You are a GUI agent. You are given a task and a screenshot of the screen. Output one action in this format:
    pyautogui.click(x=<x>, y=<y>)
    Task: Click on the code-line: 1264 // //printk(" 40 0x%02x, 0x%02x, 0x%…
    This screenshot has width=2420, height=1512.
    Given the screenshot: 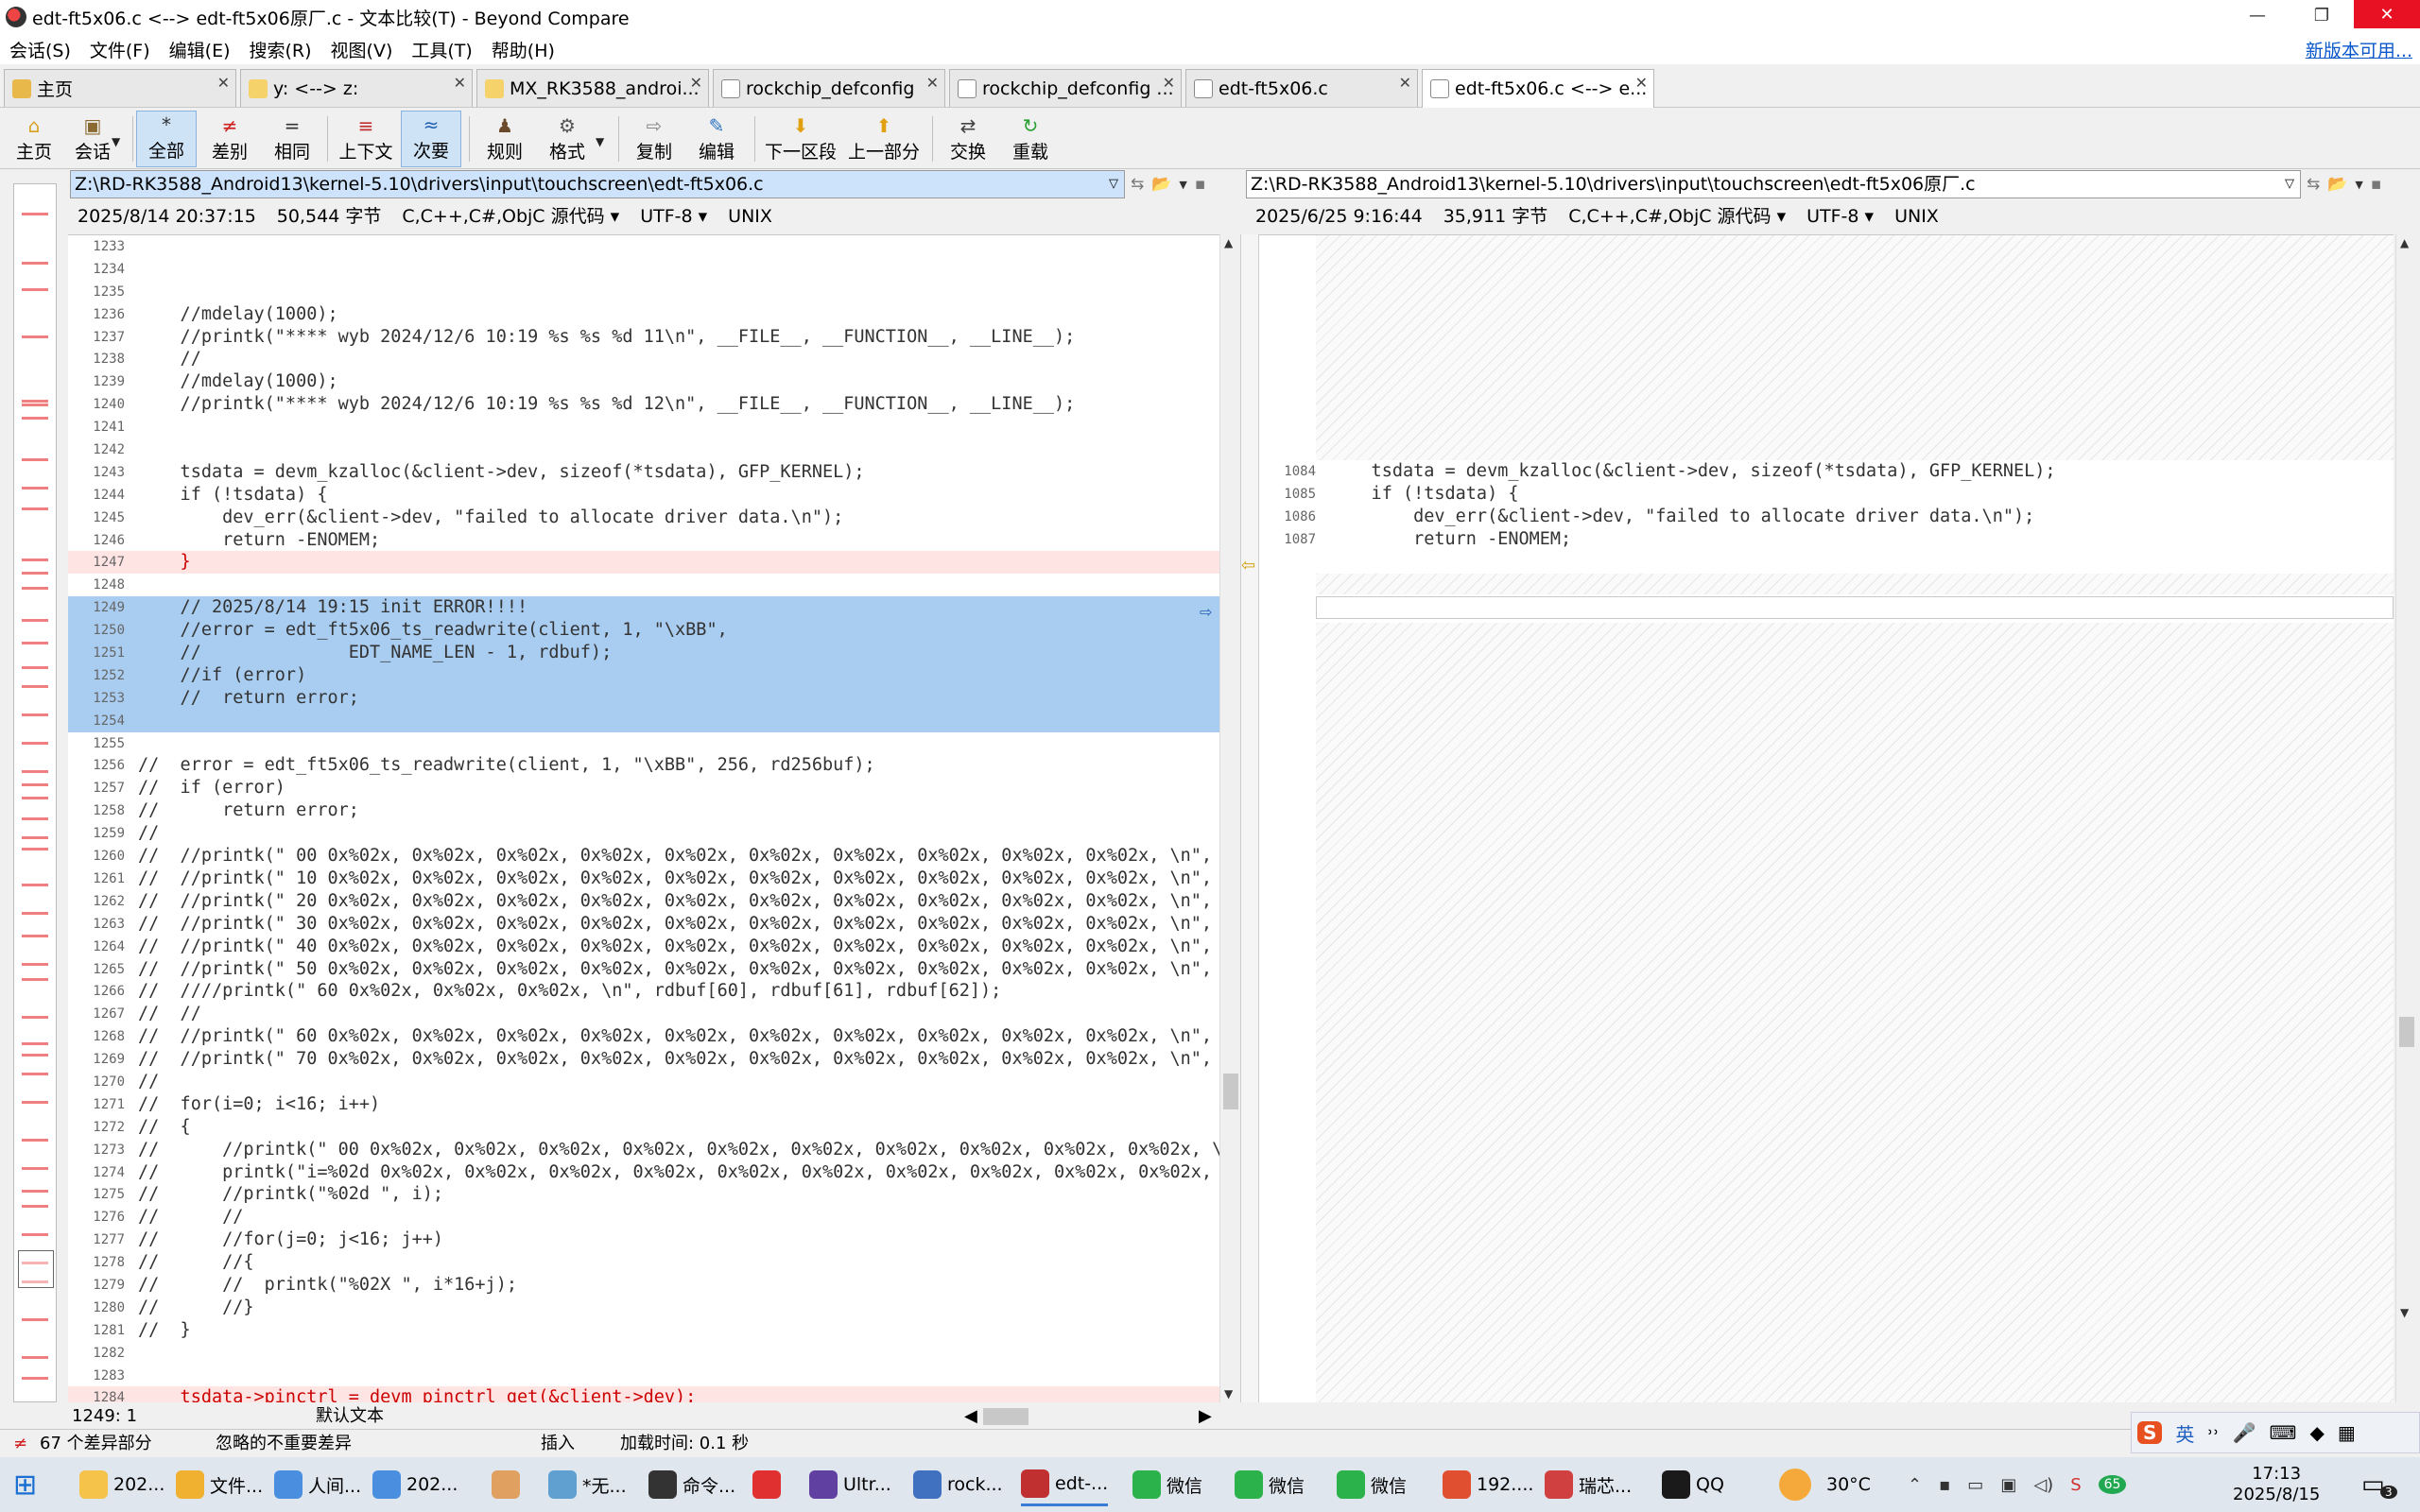 What is the action you would take?
    pyautogui.click(x=643, y=947)
    